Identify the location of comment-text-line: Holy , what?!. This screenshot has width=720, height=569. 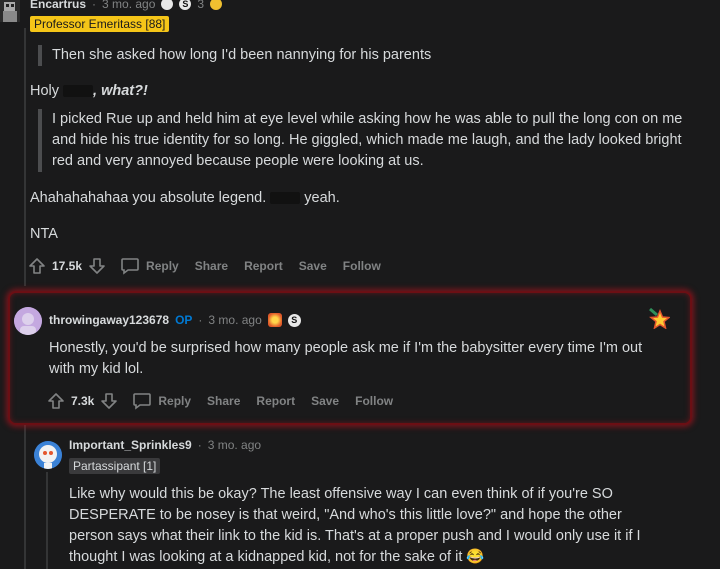
(350, 91).